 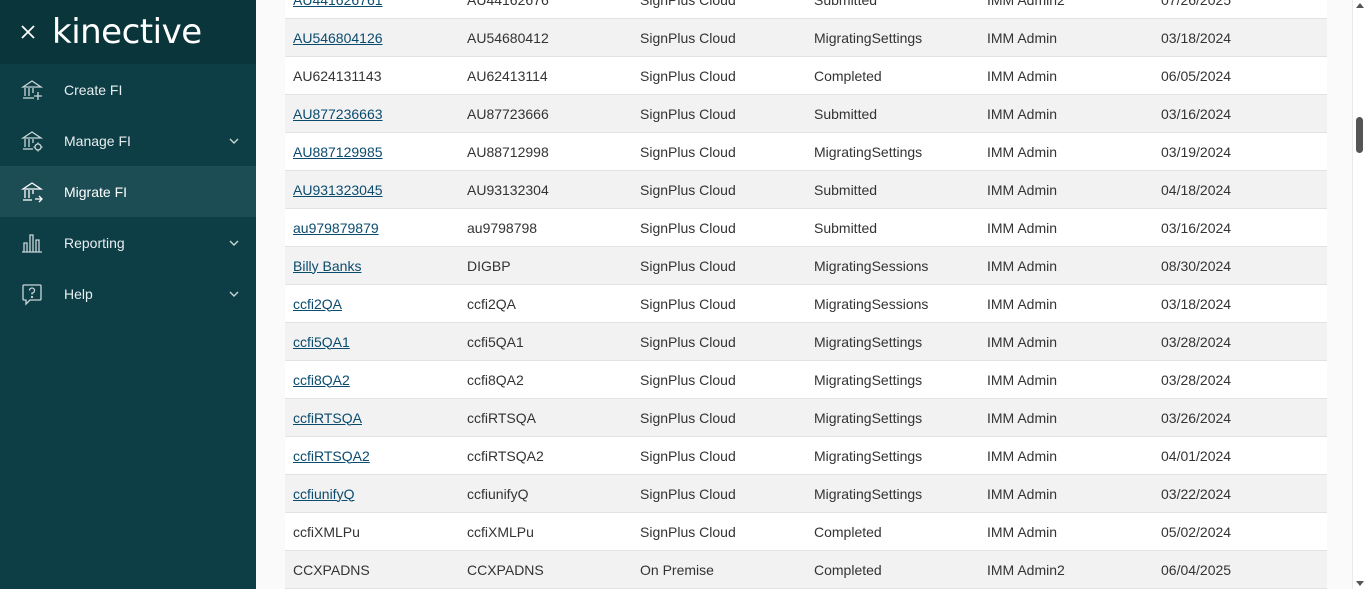 I want to click on cell-code: AU62413114, so click(x=507, y=75).